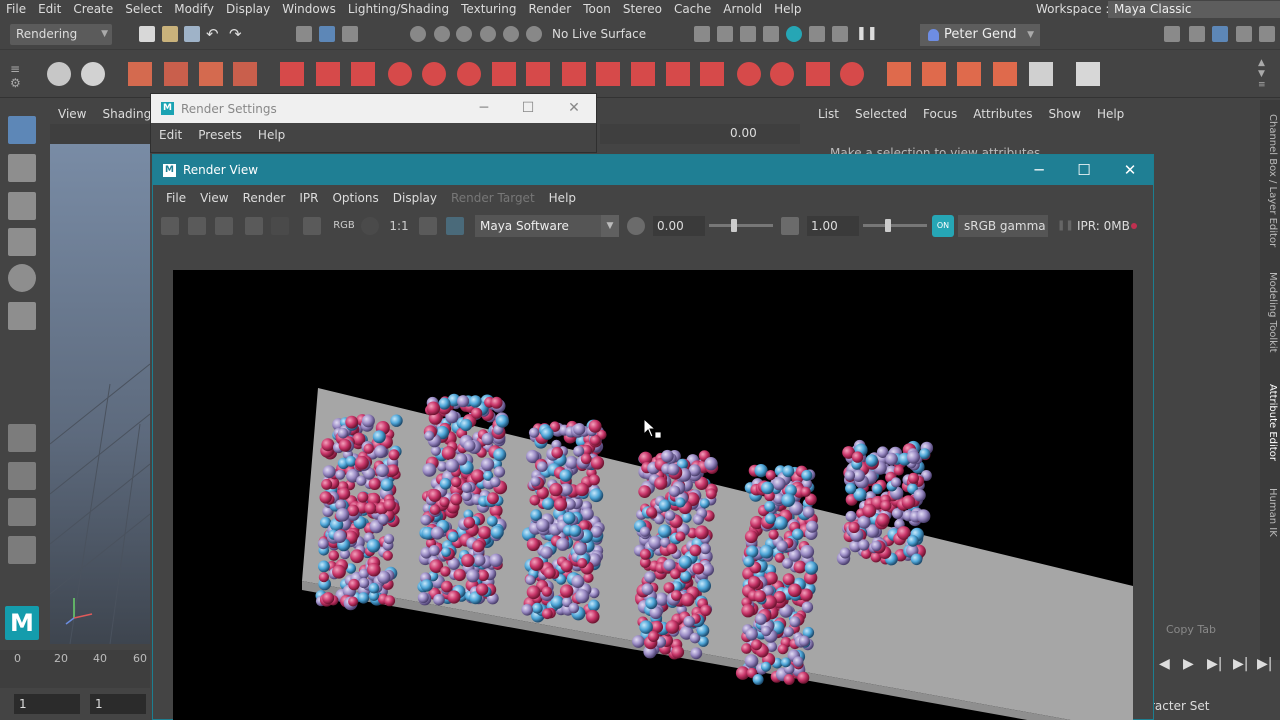 Image resolution: width=1280 pixels, height=720 pixels. I want to click on xgen-grab-icon, so click(643, 74).